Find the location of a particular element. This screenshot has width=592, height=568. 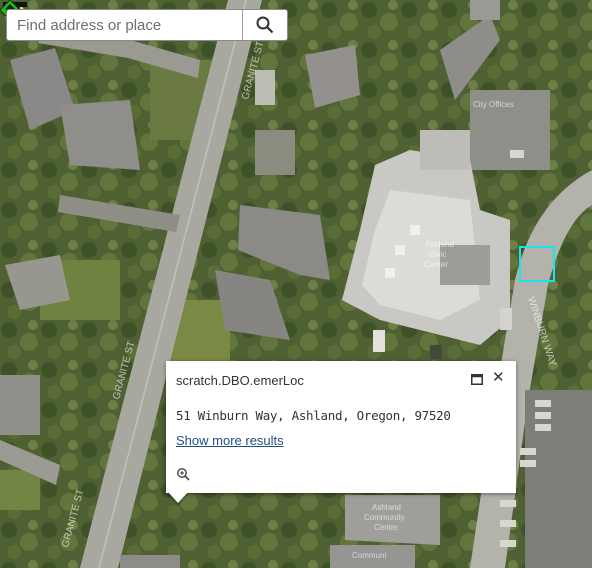

search-box is located at coordinates (147, 25).